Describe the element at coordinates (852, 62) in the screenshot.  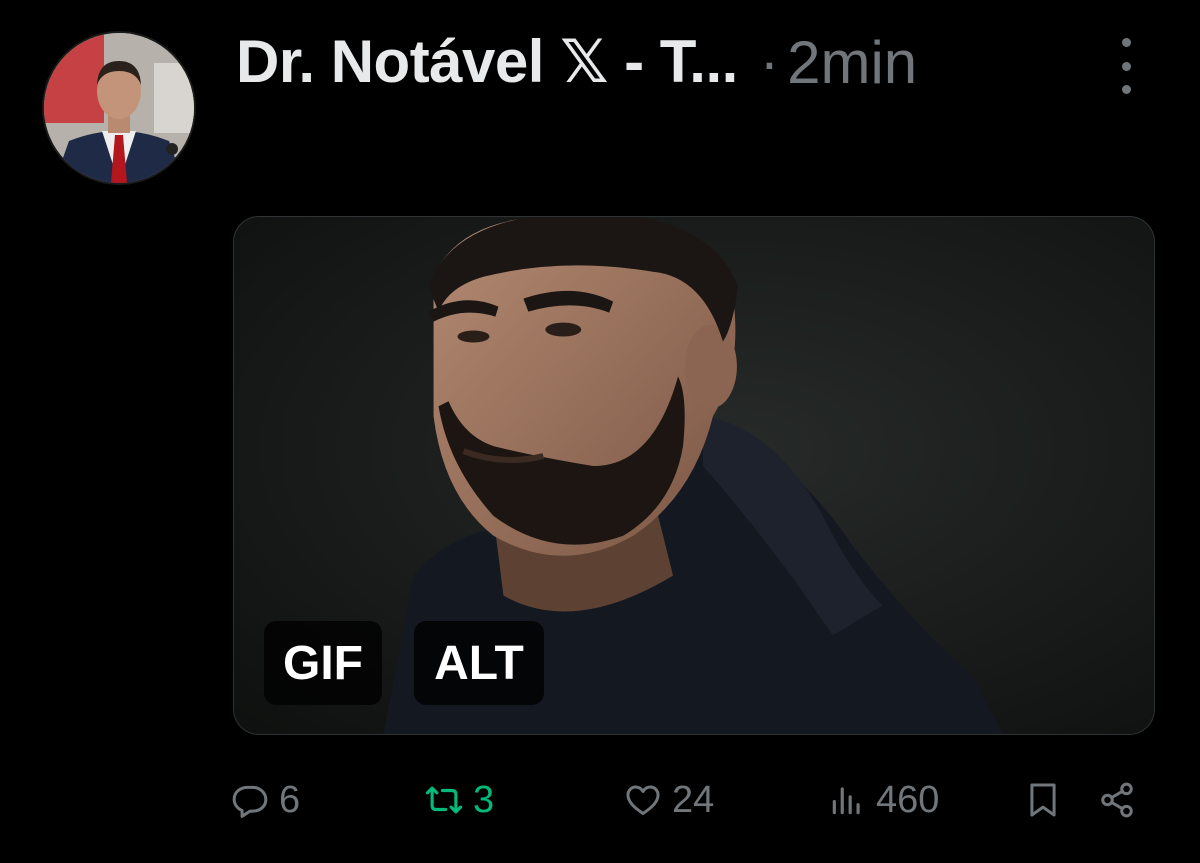
I see `post-timestamp: 2min` at that location.